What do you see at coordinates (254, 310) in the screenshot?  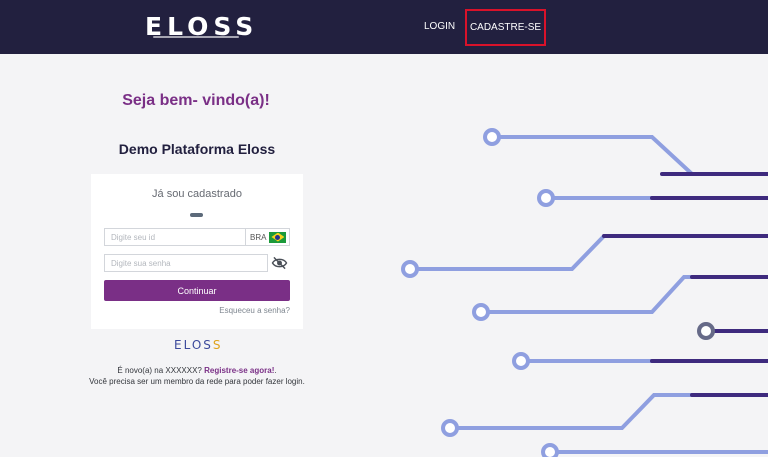 I see `forgot-password-link: Esqueceu a senha?` at bounding box center [254, 310].